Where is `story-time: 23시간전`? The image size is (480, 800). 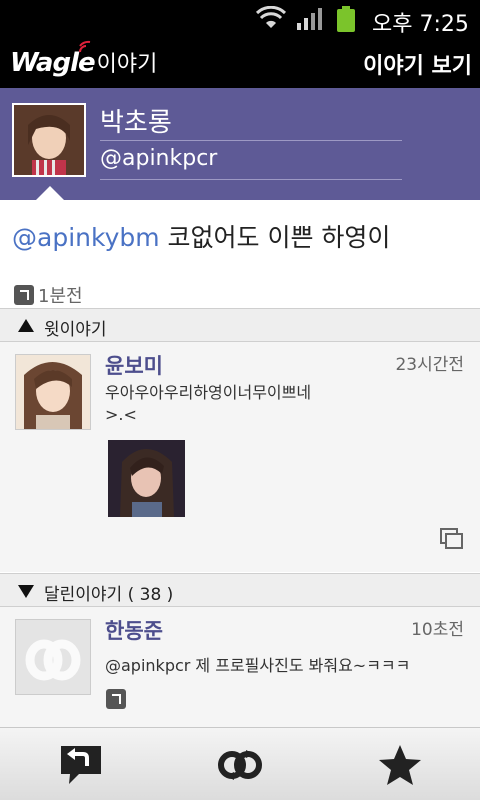 story-time: 23시간전 is located at coordinates (429, 365).